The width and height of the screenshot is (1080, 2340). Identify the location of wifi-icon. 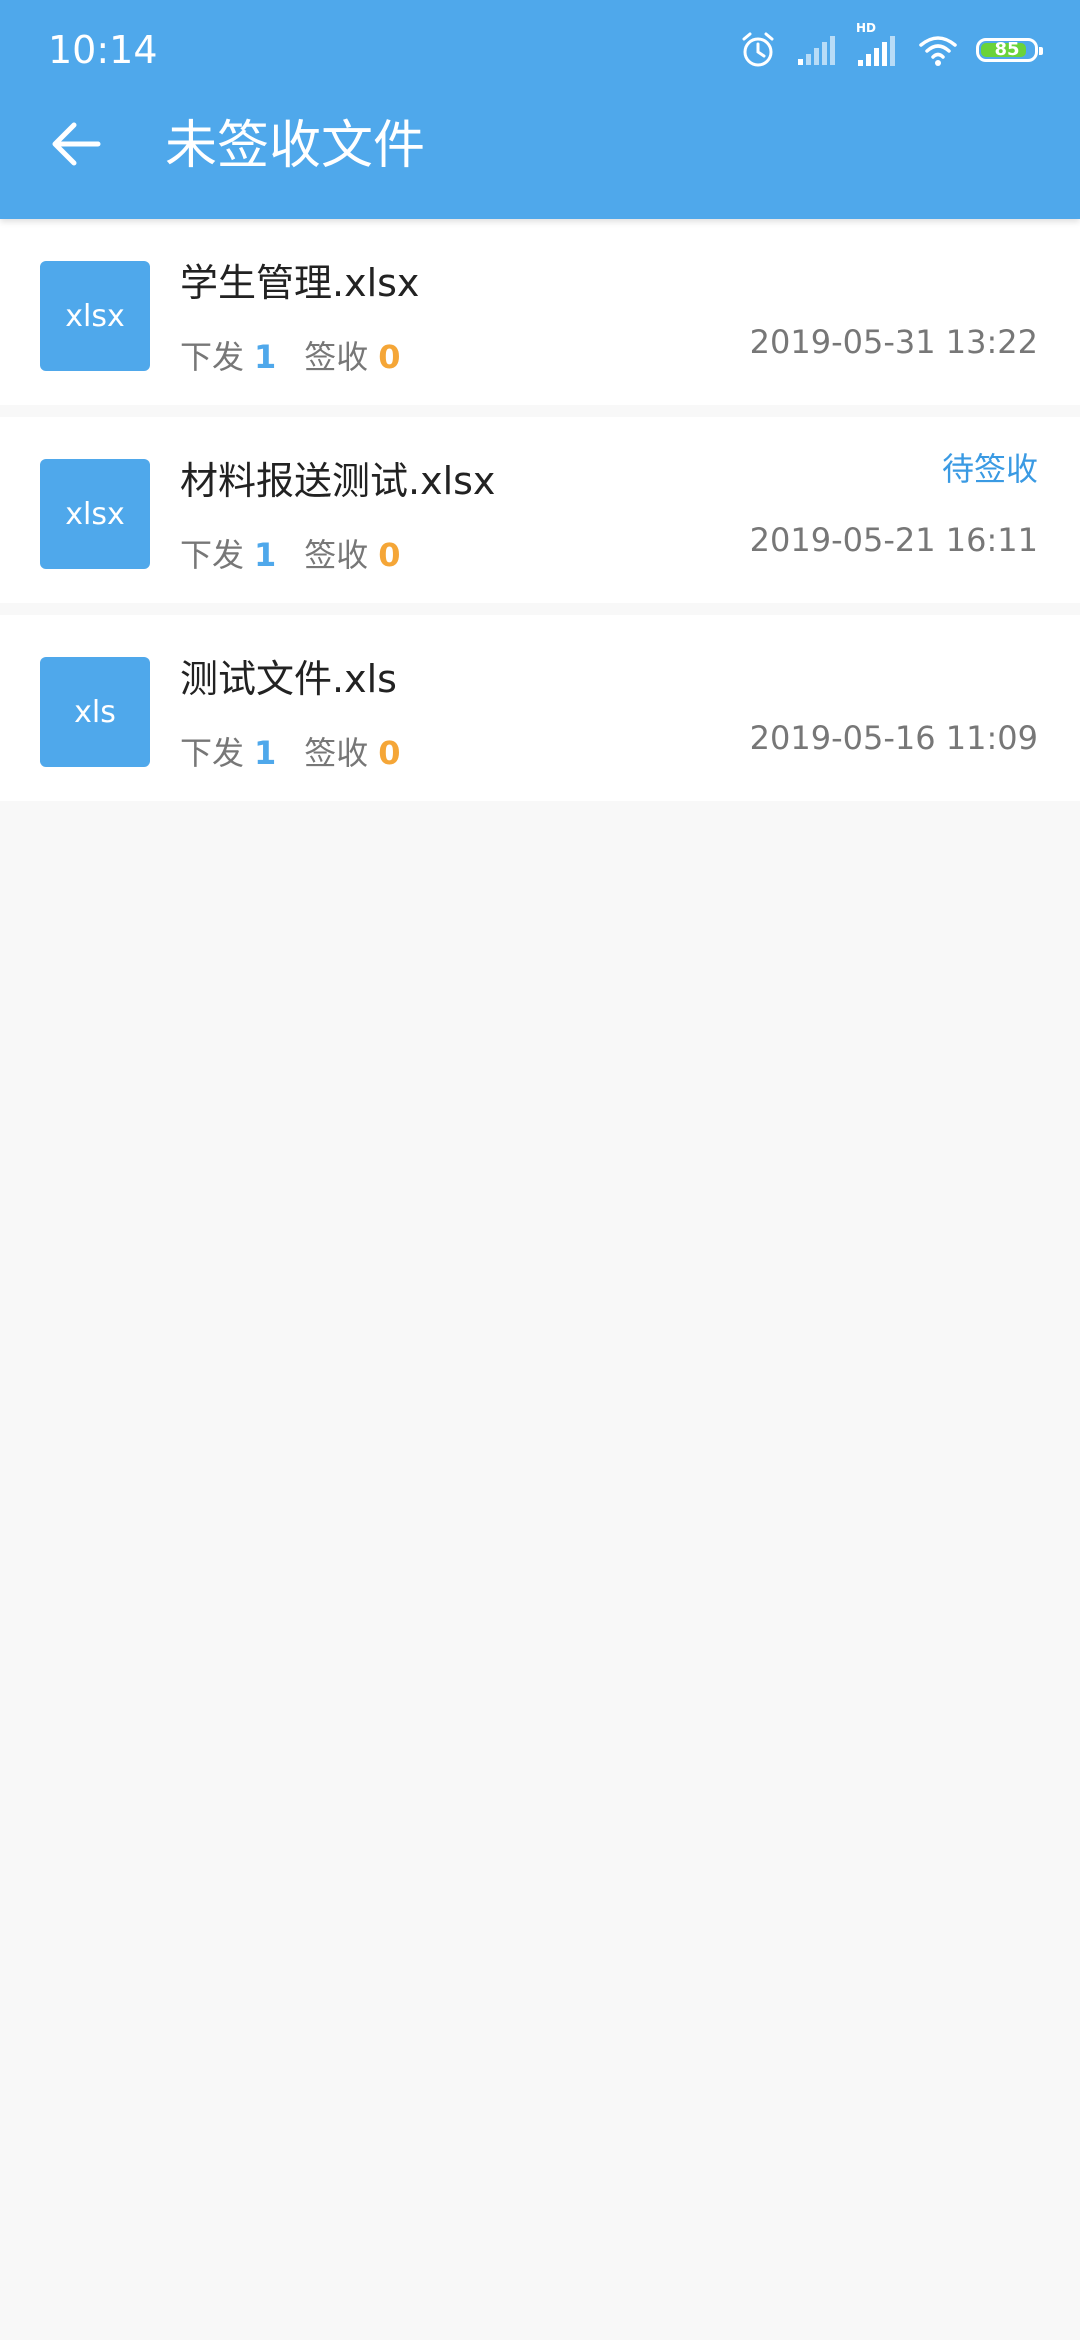
(938, 50).